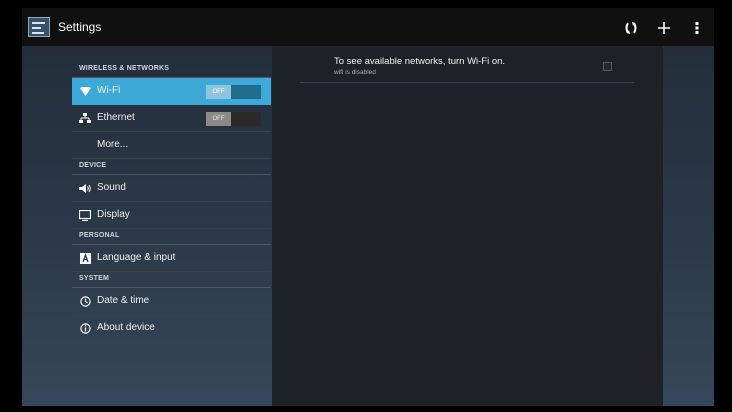  Describe the element at coordinates (631, 28) in the screenshot. I see `auto-rotate-icon` at that location.